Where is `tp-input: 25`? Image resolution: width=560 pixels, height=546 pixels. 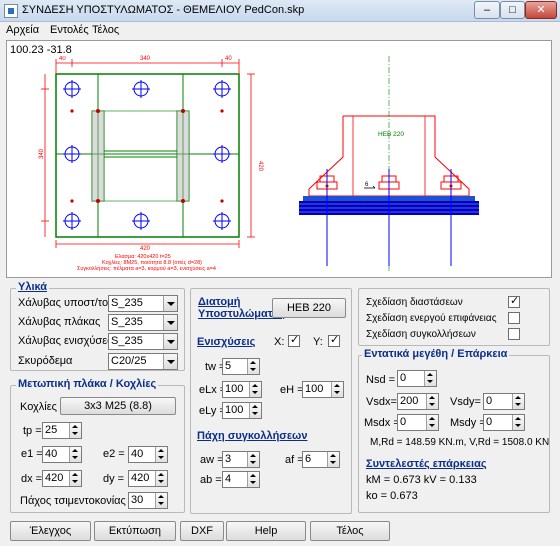 tp-input: 25 is located at coordinates (62, 430).